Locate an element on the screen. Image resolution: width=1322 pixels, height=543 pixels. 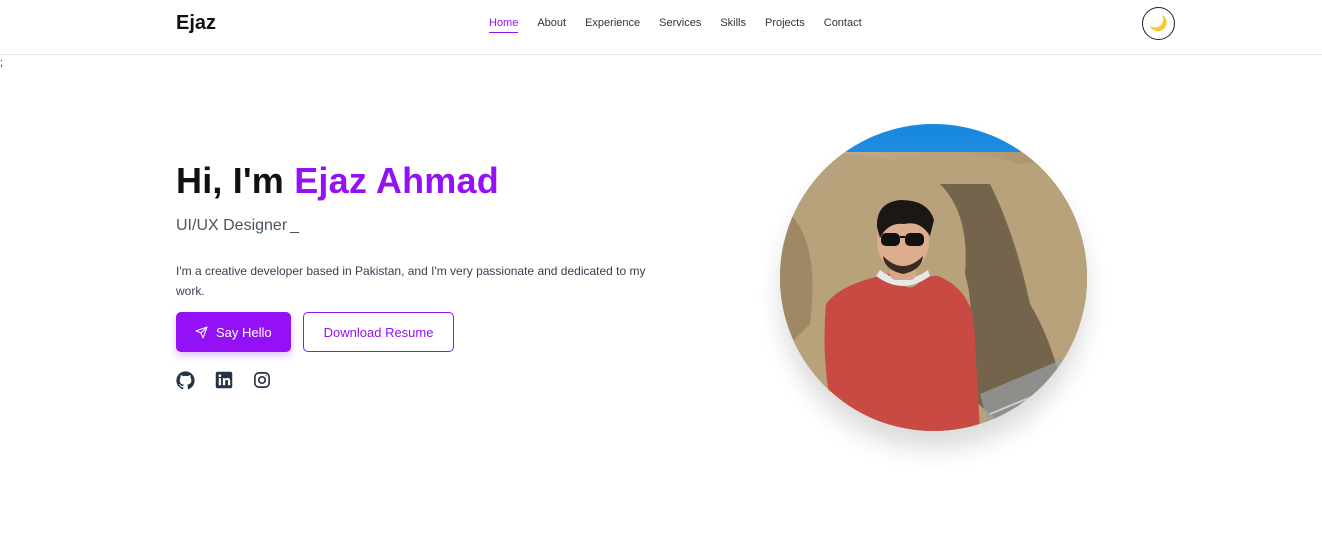
github-icon is located at coordinates (185, 380).